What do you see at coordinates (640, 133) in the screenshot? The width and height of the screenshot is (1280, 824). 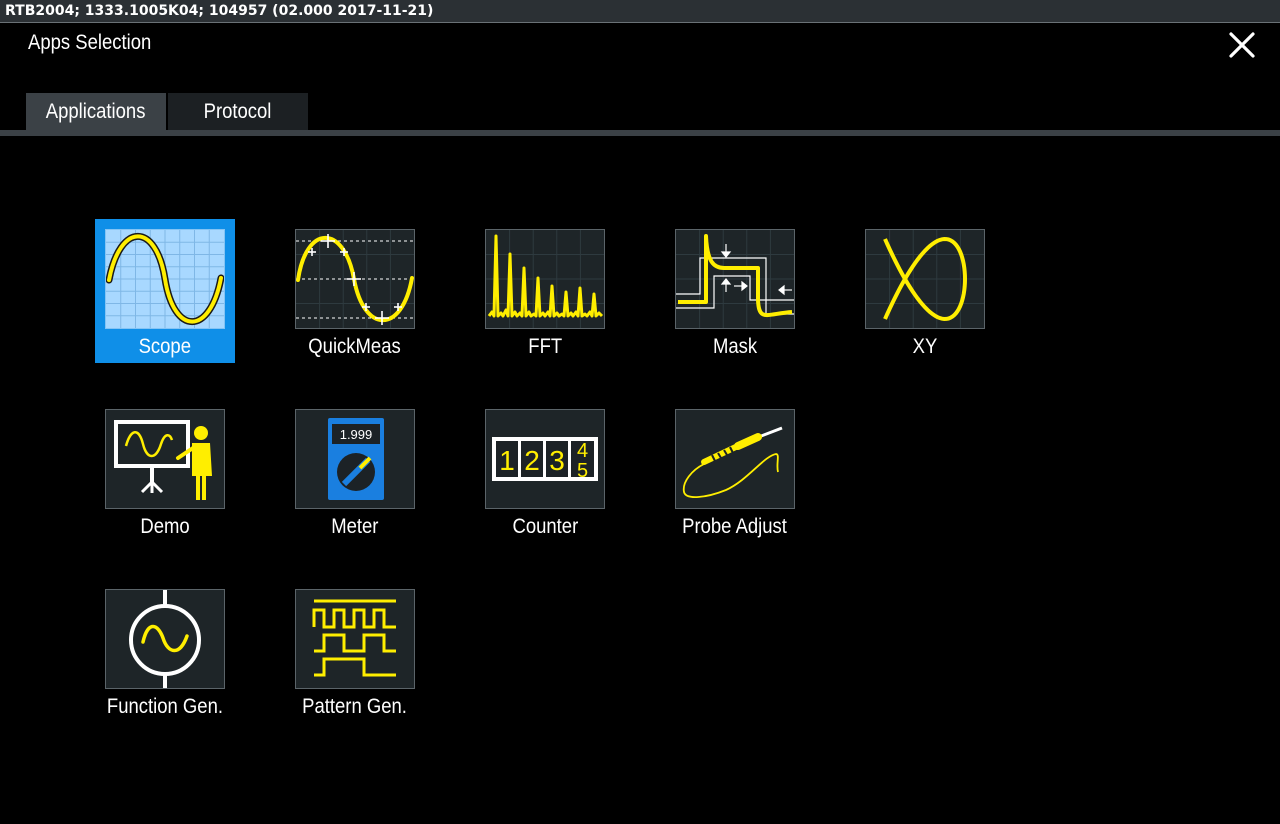 I see `tab-underline` at bounding box center [640, 133].